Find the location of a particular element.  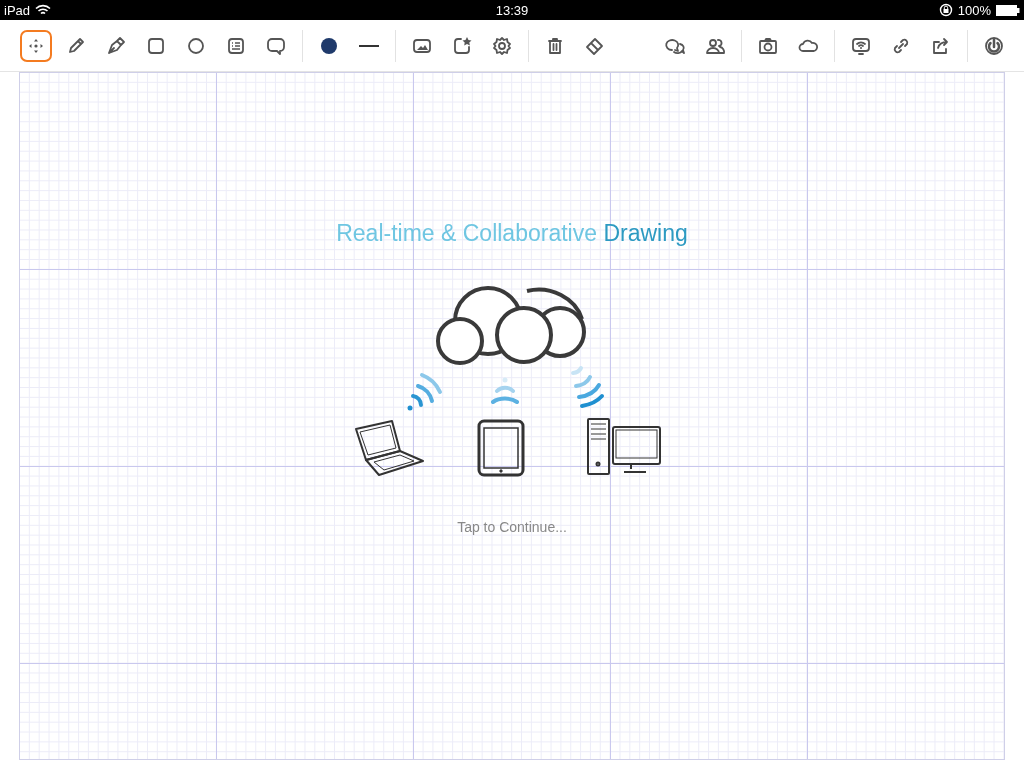

line-width-icon is located at coordinates (369, 45).